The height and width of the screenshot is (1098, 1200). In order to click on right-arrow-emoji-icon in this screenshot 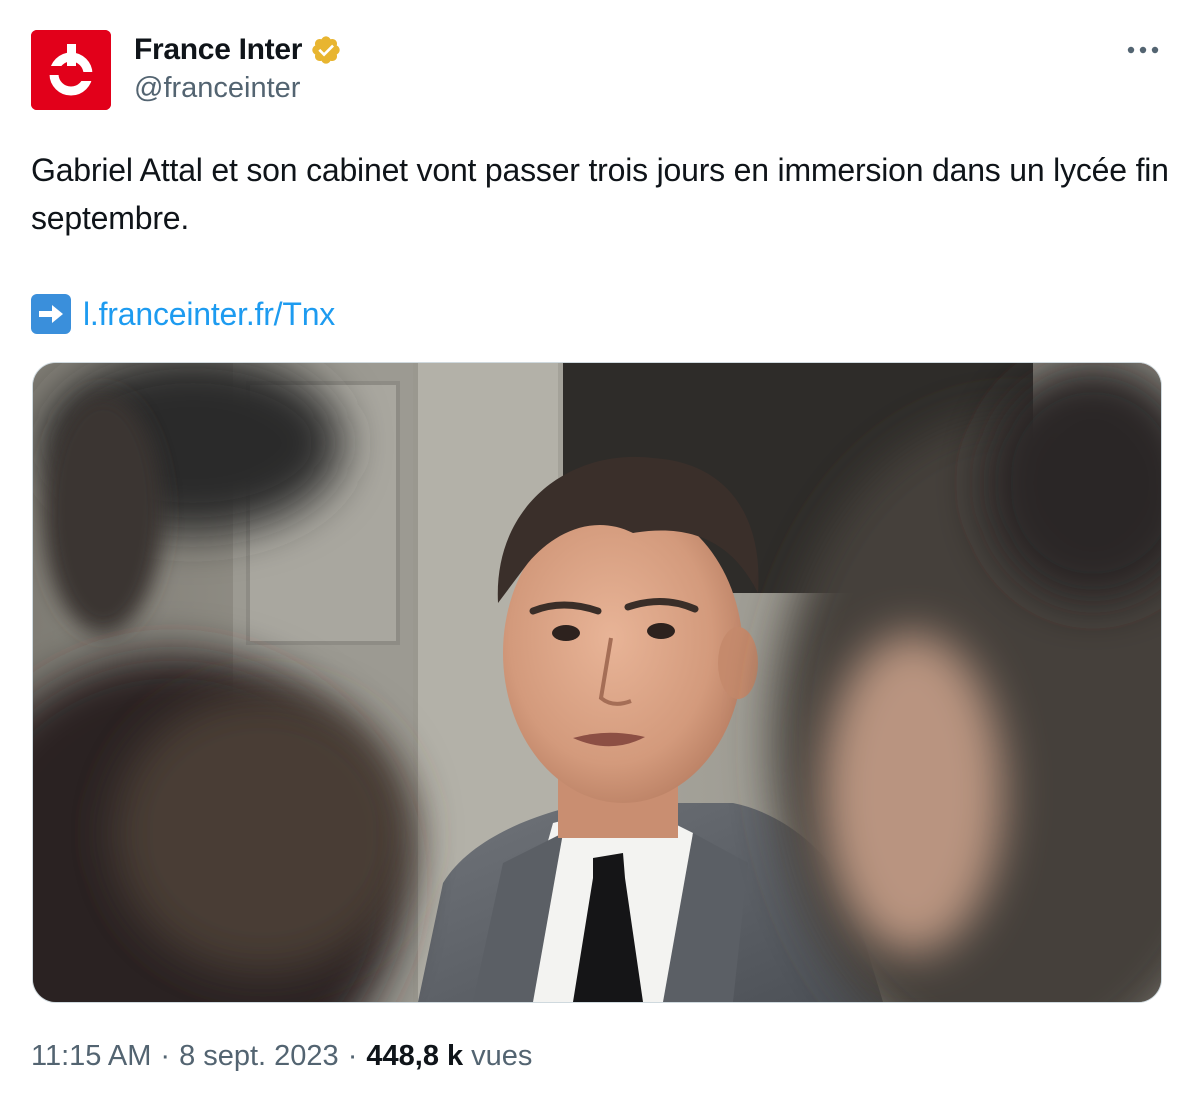, I will do `click(51, 314)`.